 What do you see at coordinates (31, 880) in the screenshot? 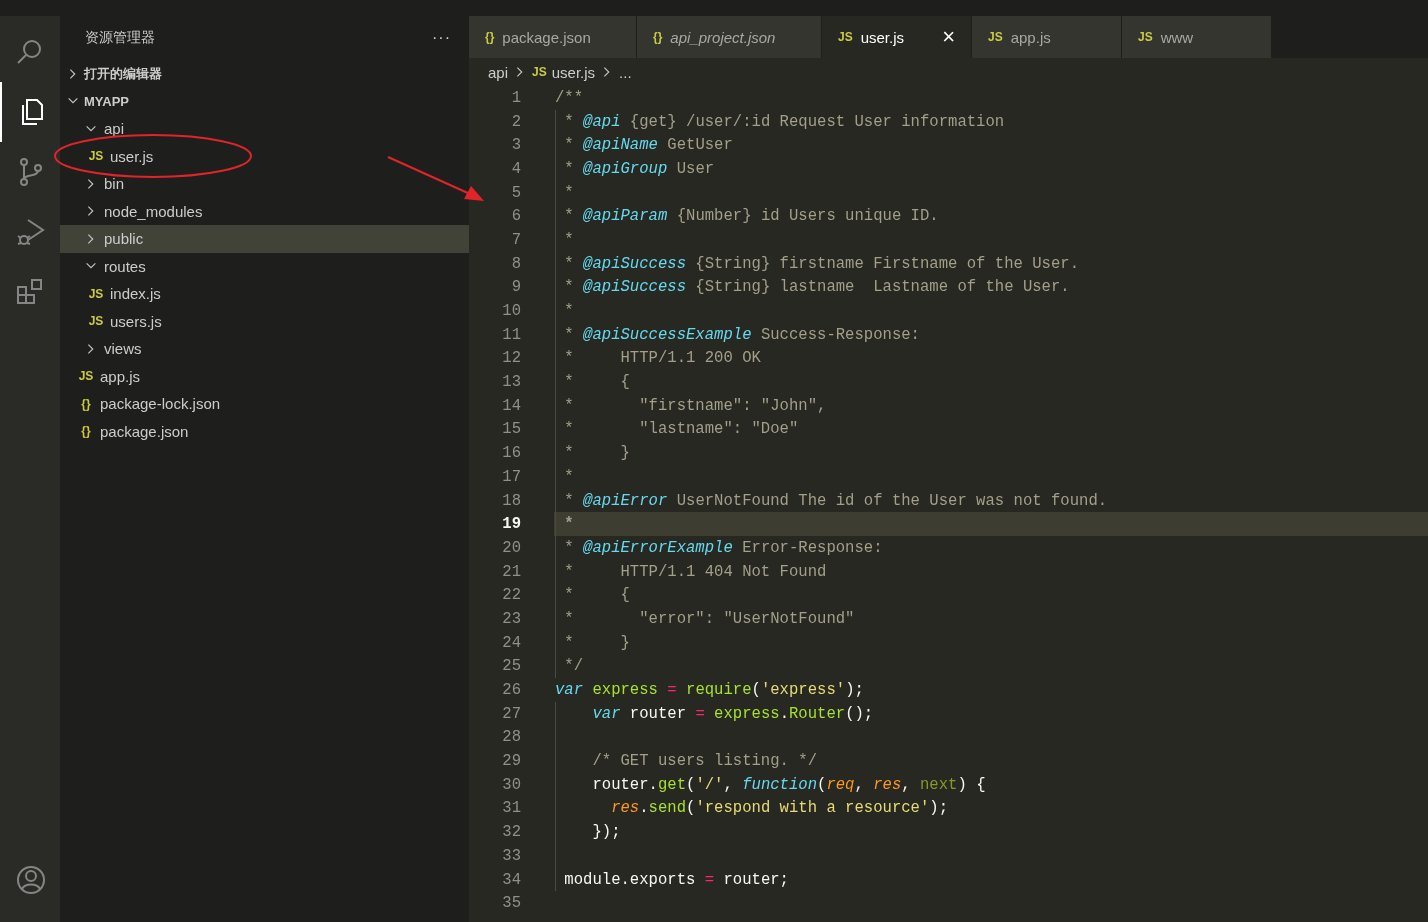
I see `account-icon` at bounding box center [31, 880].